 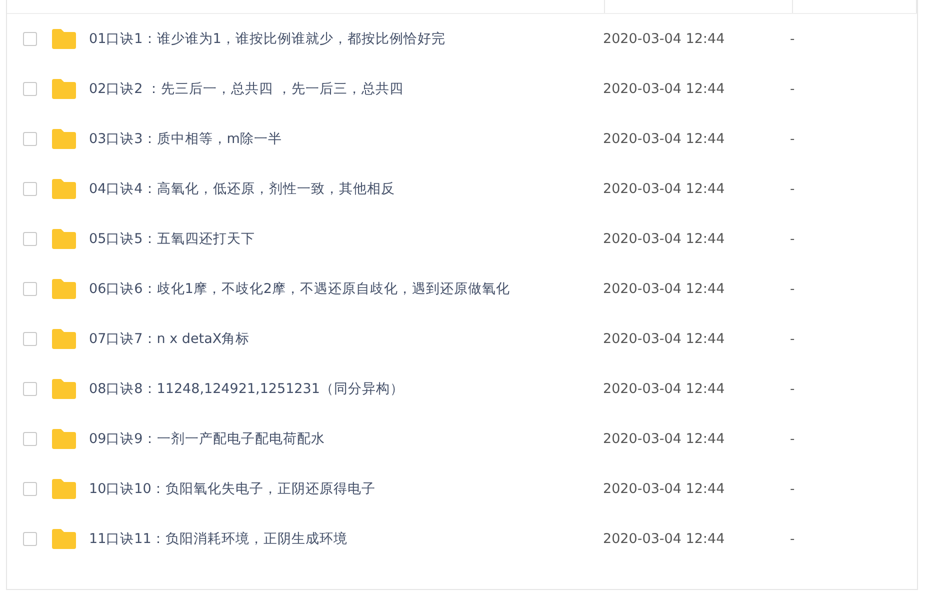 I want to click on file-name: 05口诀5：五氧四还打天下, so click(x=346, y=239).